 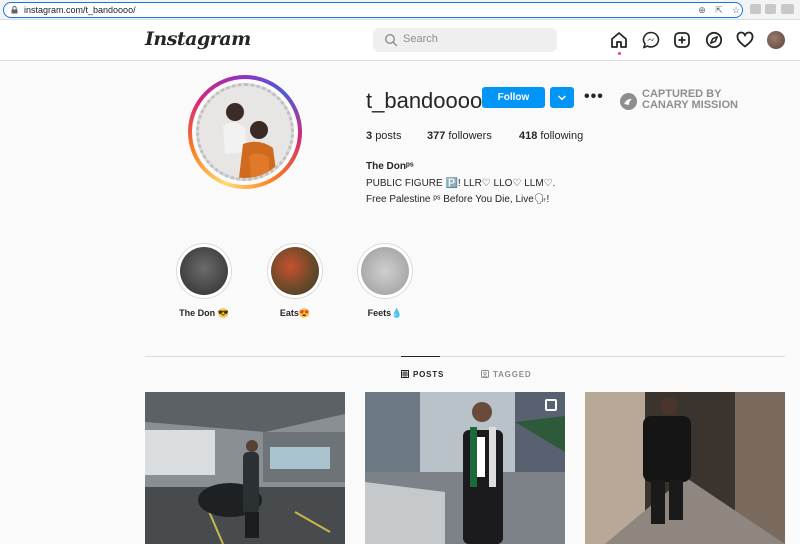 What do you see at coordinates (80, 10) in the screenshot?
I see `url-text: instagram.com/t_bandoooo/` at bounding box center [80, 10].